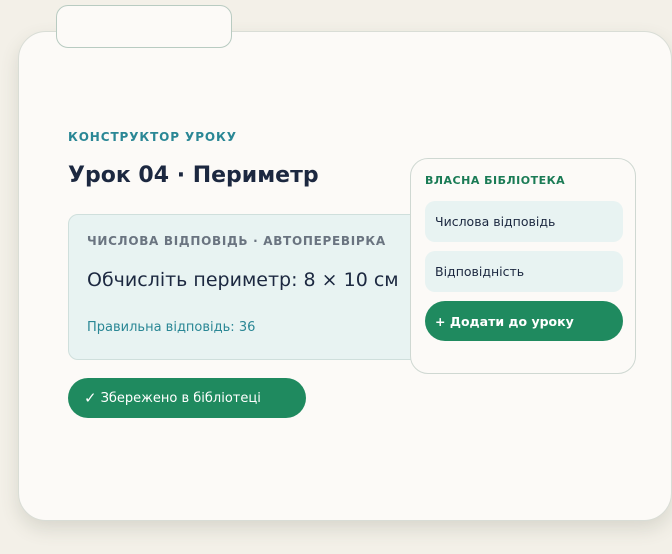 The width and height of the screenshot is (672, 554). I want to click on question-type-label: ЧИСЛОВА ВІДПОВІДЬ · АВТОПЕРЕВІРКА, so click(236, 241).